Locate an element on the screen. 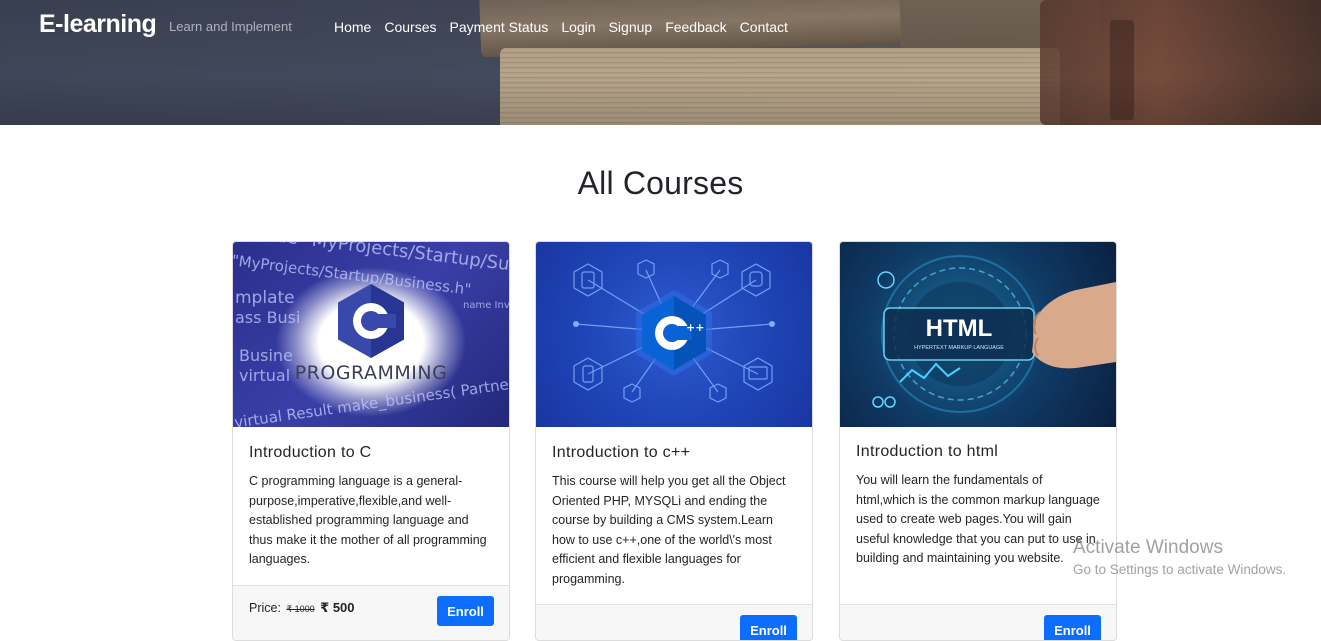 This screenshot has width=1321, height=641. course-thumbnail-cpp: ++ is located at coordinates (674, 334).